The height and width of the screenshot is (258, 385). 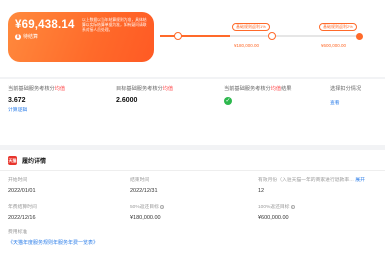 I want to click on status-icon: ¥, so click(x=18, y=36).